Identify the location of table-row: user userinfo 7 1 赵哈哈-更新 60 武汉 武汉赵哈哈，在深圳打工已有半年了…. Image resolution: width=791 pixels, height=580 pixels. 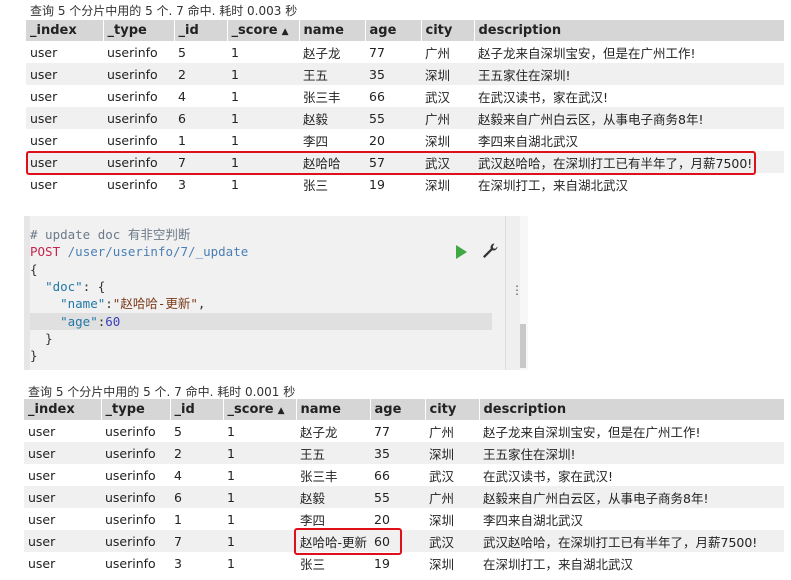
(404, 541).